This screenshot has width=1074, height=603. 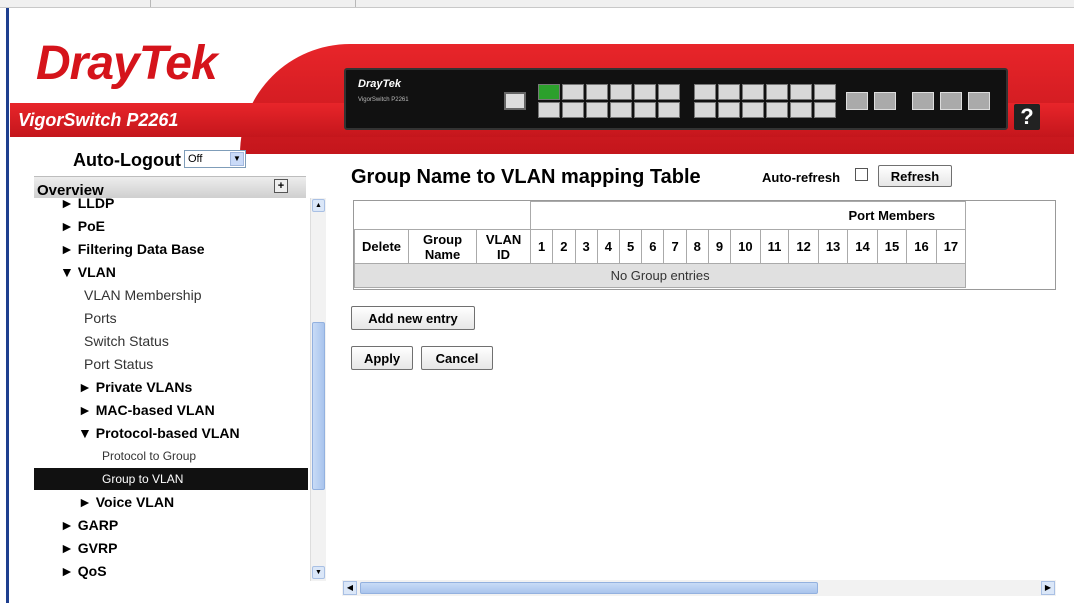 What do you see at coordinates (171, 525) in the screenshot?
I see `sidebar-item: ► GARP` at bounding box center [171, 525].